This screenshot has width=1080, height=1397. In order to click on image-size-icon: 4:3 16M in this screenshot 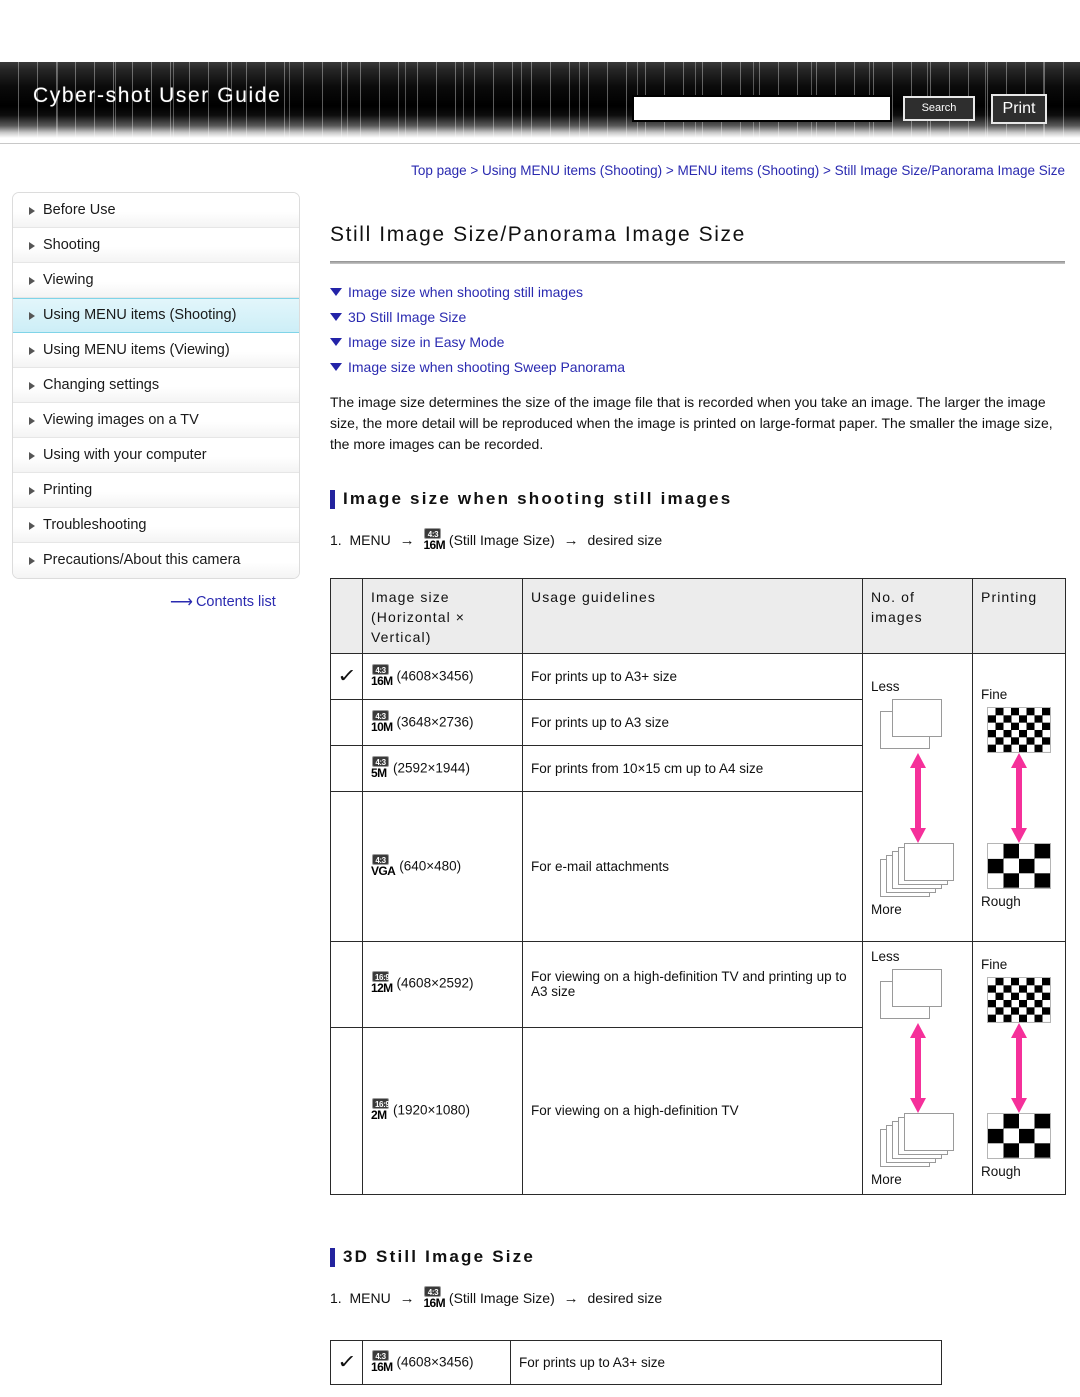, I will do `click(382, 675)`.